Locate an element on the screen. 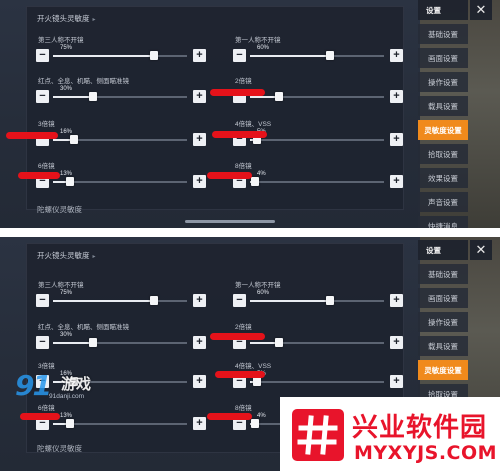 Image resolution: width=500 pixels, height=471 pixels. setting-value: 60% is located at coordinates (263, 48).